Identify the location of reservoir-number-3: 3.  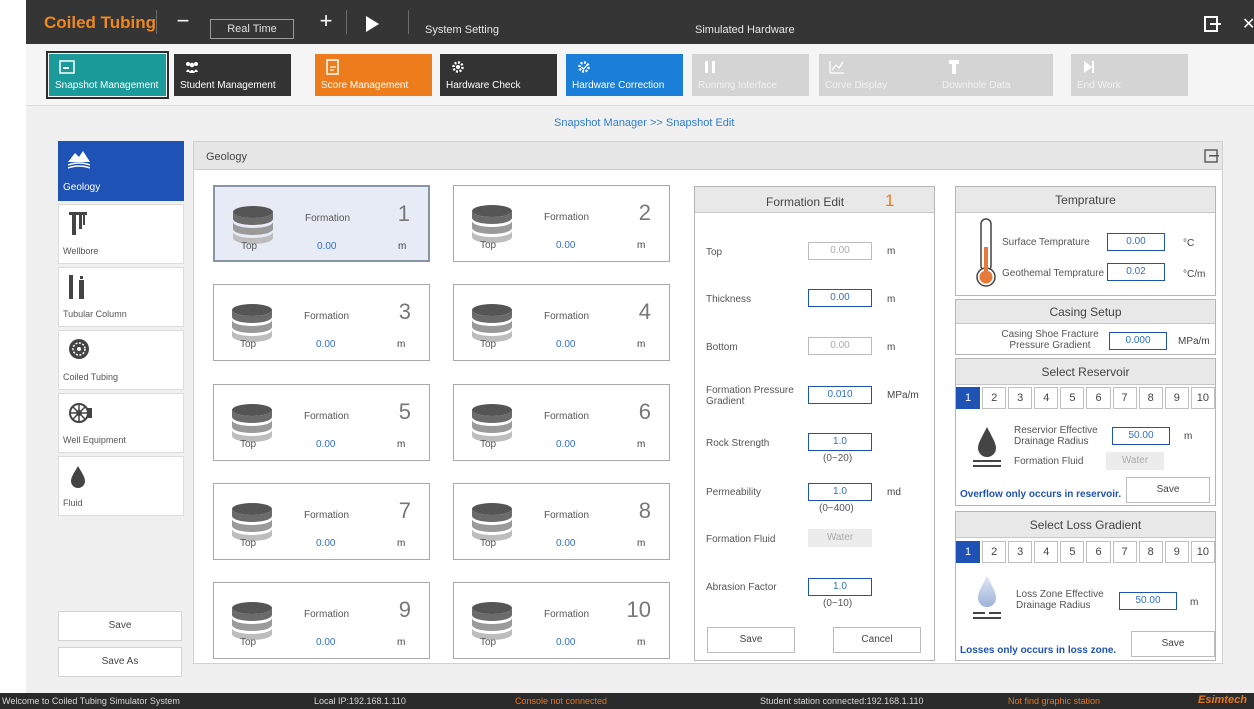
(1020, 398).